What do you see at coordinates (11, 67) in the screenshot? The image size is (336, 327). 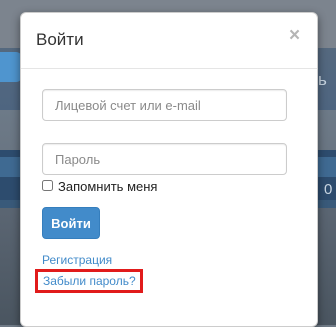 I see `background-logo-fragment` at bounding box center [11, 67].